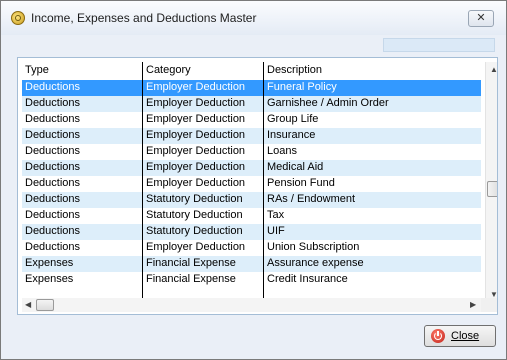 Image resolution: width=507 pixels, height=360 pixels. I want to click on cell-description: Tax, so click(276, 215).